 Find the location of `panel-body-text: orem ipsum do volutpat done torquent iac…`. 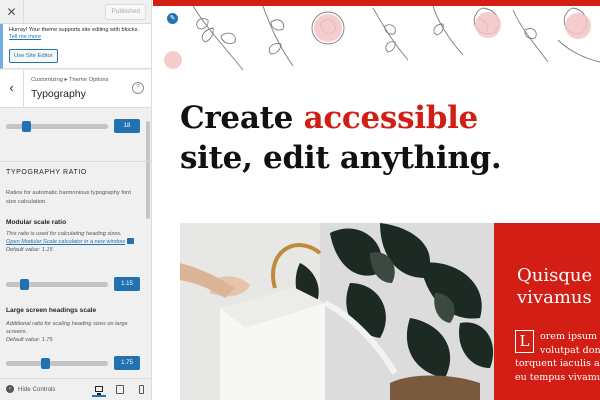

panel-body-text: orem ipsum do volutpat done torquent iac… is located at coordinates (557, 357).